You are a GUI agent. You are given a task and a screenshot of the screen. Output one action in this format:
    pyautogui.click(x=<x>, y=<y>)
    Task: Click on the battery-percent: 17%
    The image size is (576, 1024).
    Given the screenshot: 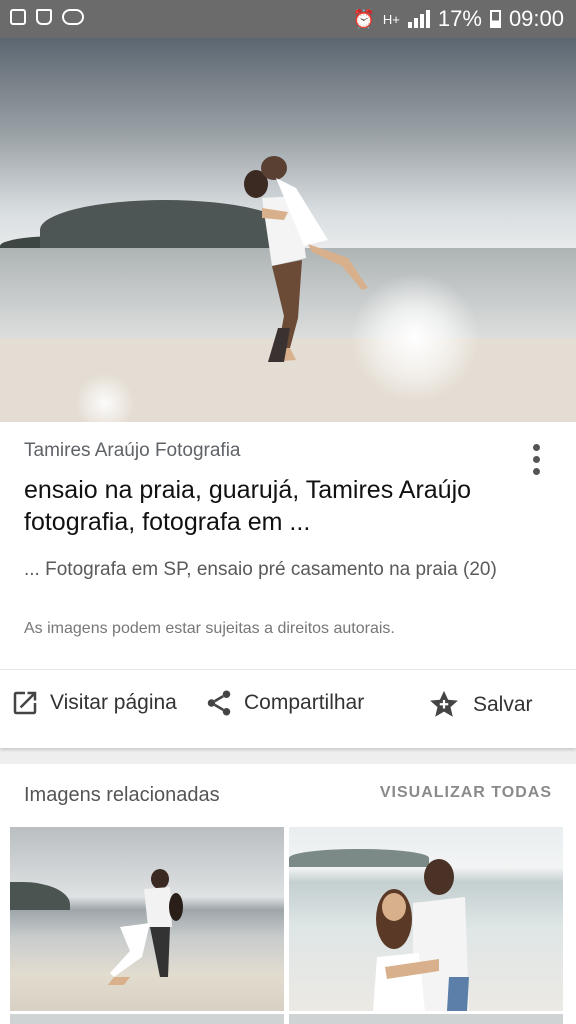 What is the action you would take?
    pyautogui.click(x=459, y=18)
    